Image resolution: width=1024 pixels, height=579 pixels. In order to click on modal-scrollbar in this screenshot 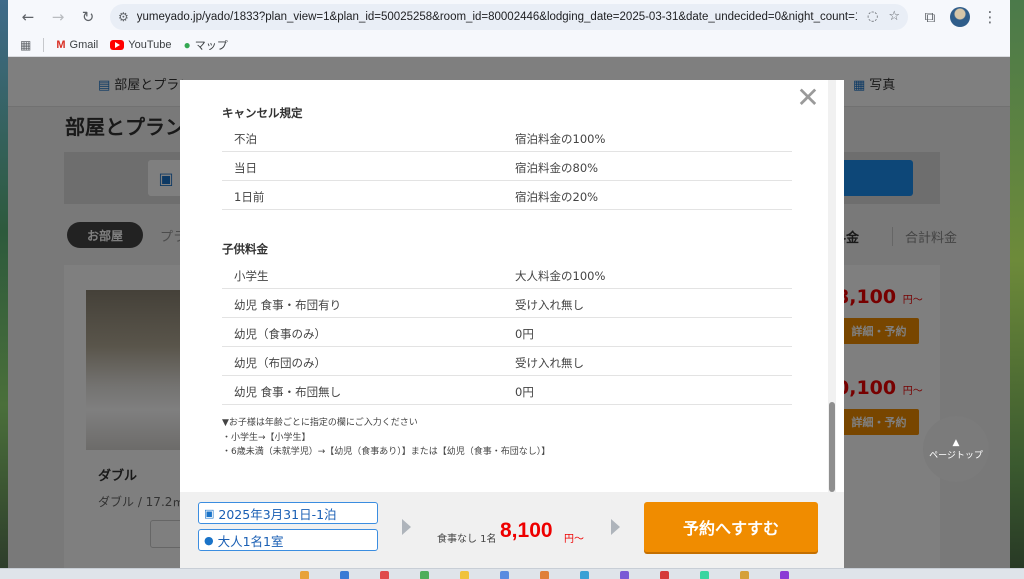, I will do `click(832, 286)`.